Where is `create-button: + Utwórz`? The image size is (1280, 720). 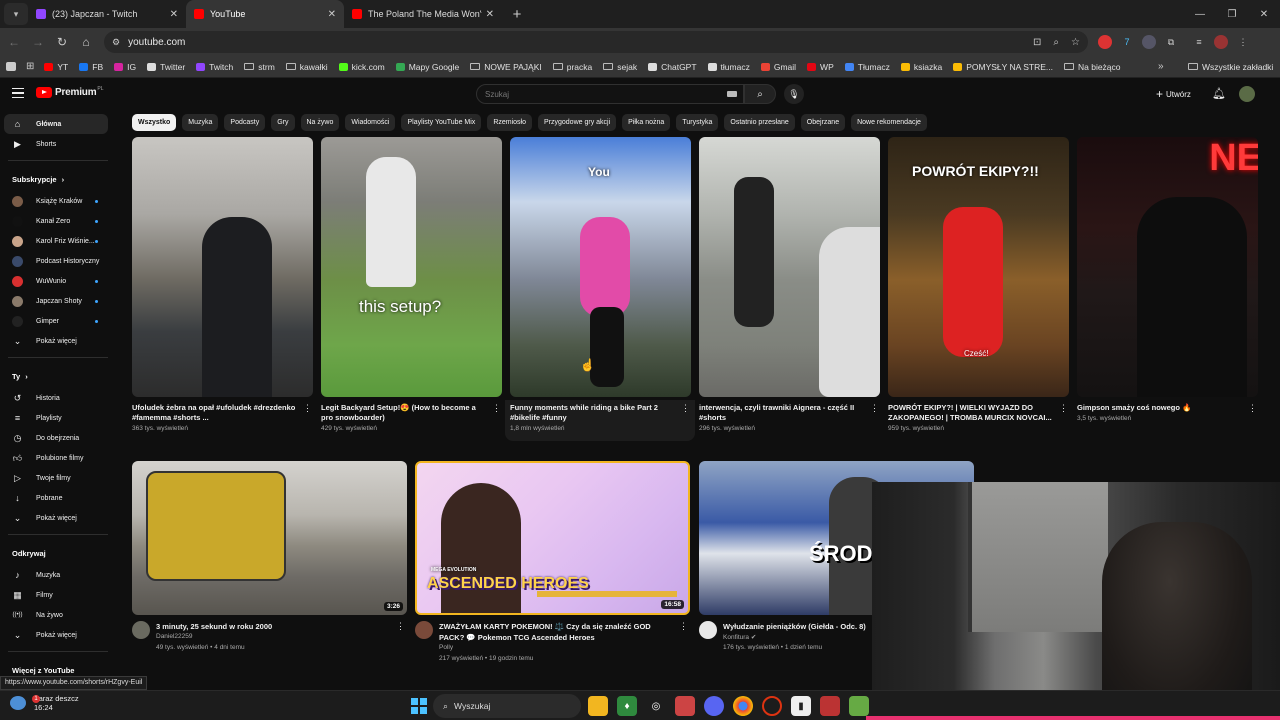
create-button: + Utwórz is located at coordinates (1173, 94).